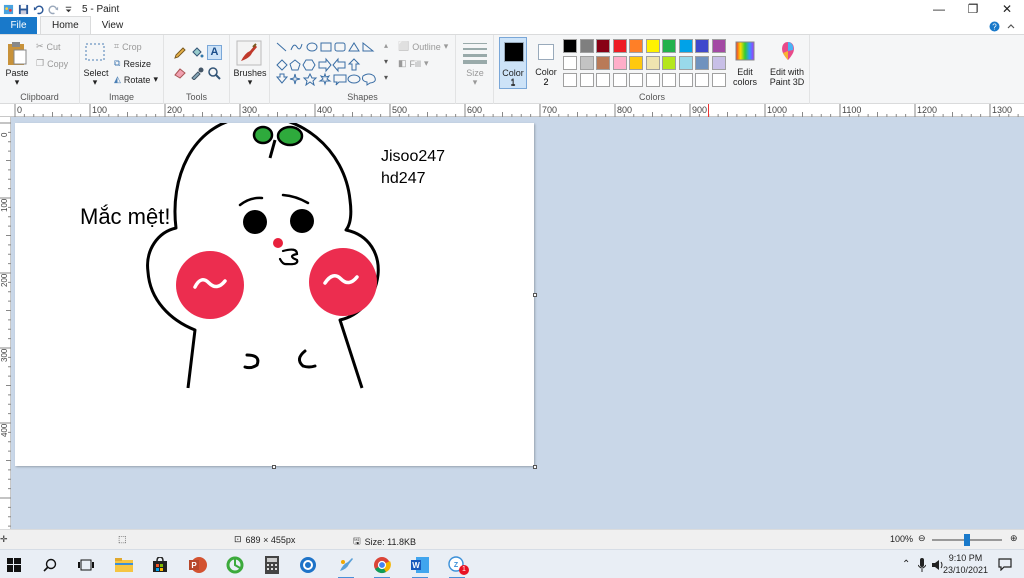 The height and width of the screenshot is (578, 1024). What do you see at coordinates (514, 52) in the screenshot?
I see `color1-swatch` at bounding box center [514, 52].